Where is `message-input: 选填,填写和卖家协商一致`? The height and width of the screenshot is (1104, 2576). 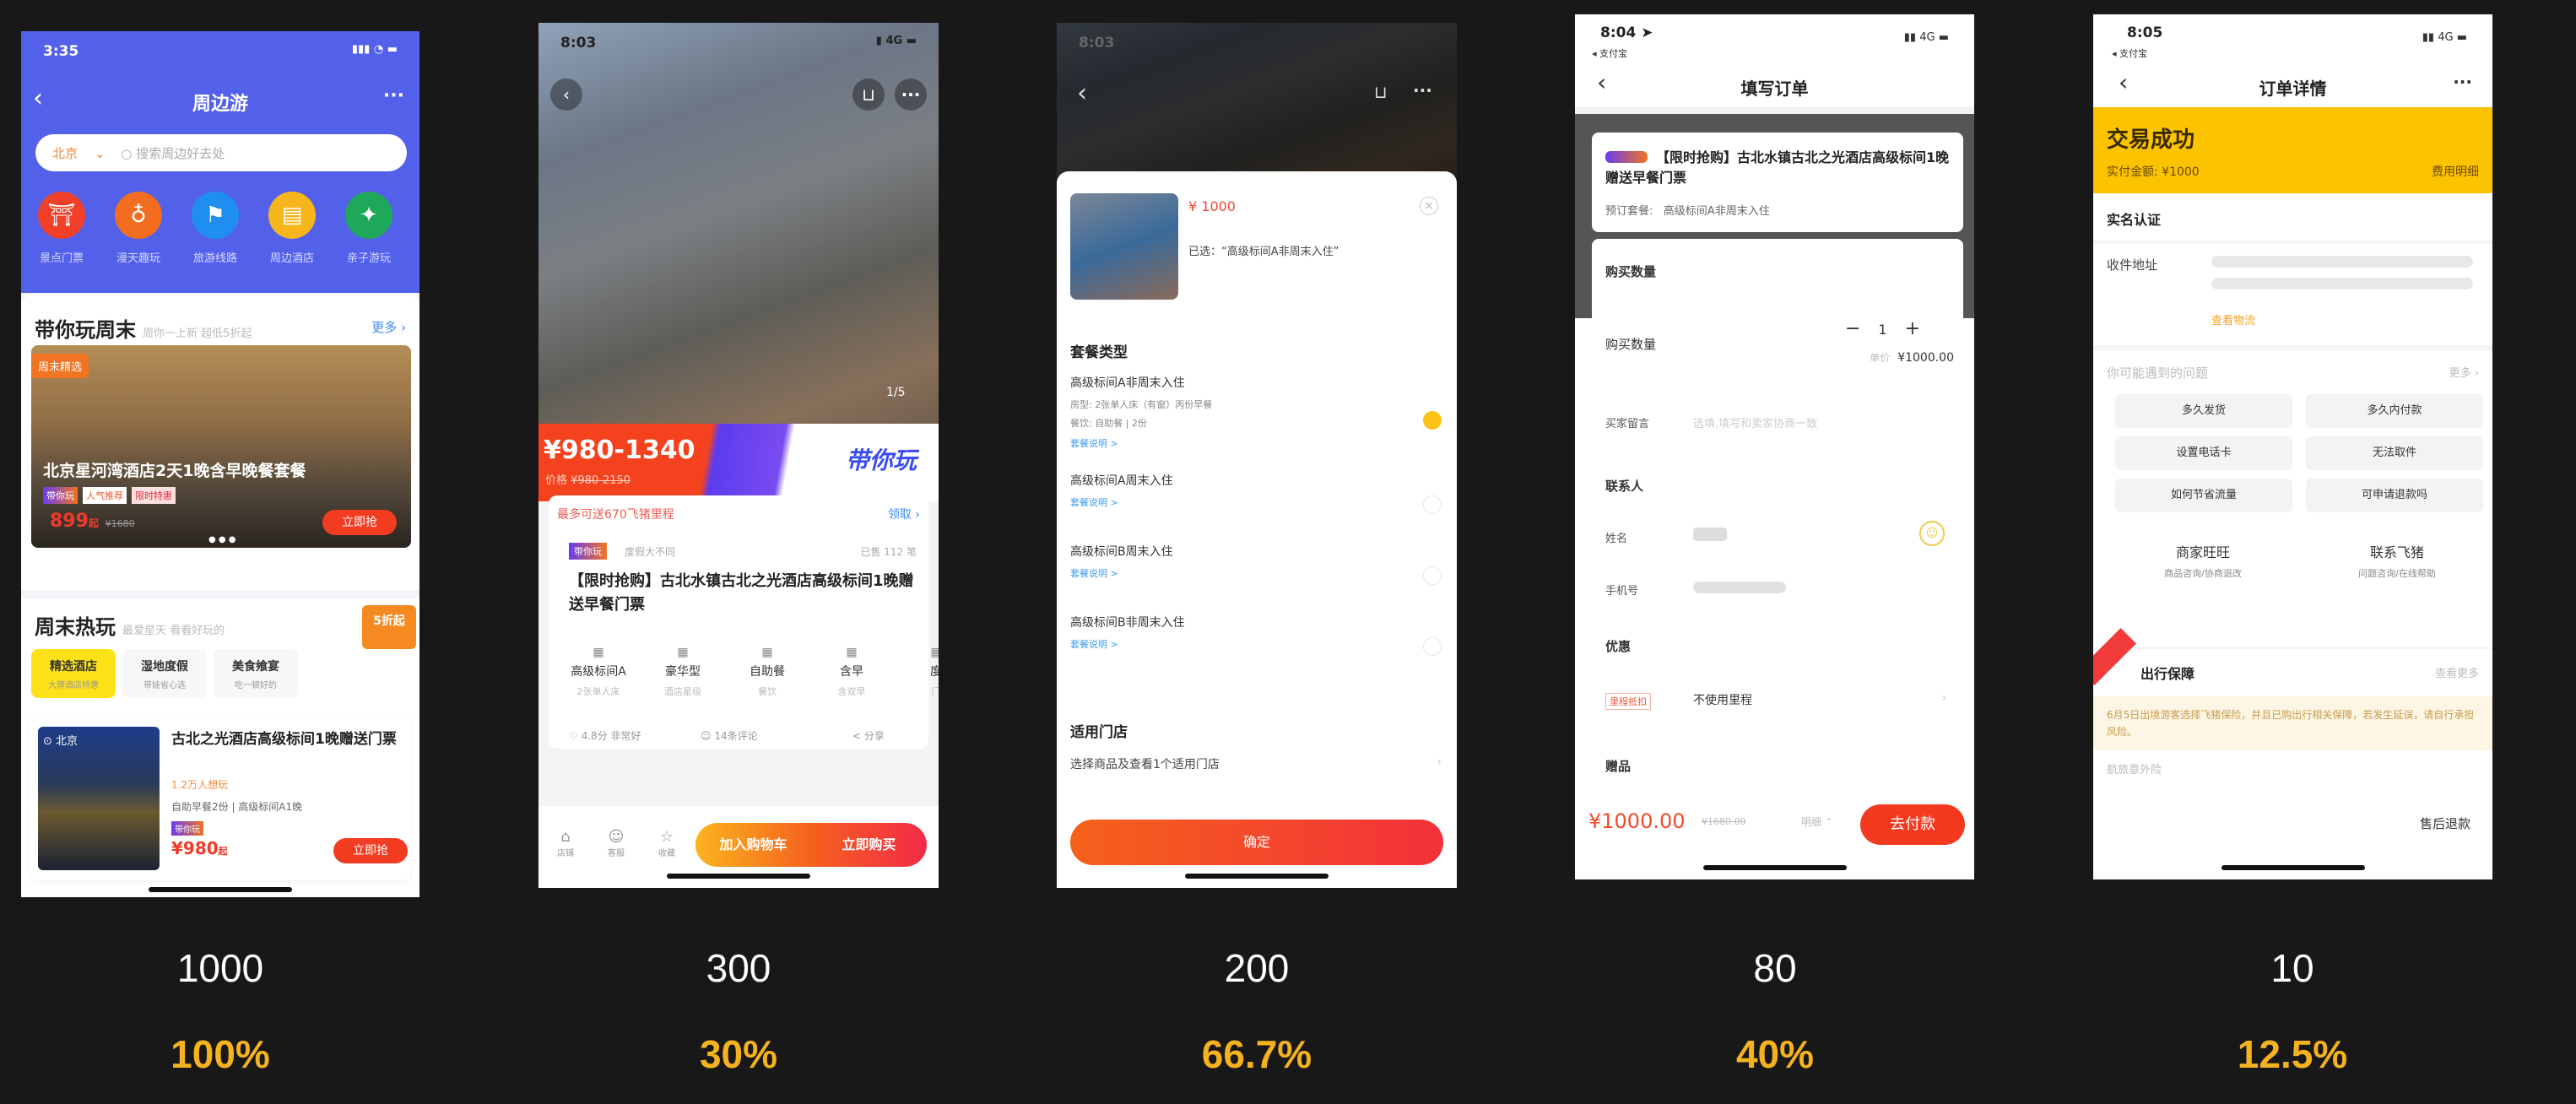 message-input: 选填,填写和卖家协商一致 is located at coordinates (1755, 422).